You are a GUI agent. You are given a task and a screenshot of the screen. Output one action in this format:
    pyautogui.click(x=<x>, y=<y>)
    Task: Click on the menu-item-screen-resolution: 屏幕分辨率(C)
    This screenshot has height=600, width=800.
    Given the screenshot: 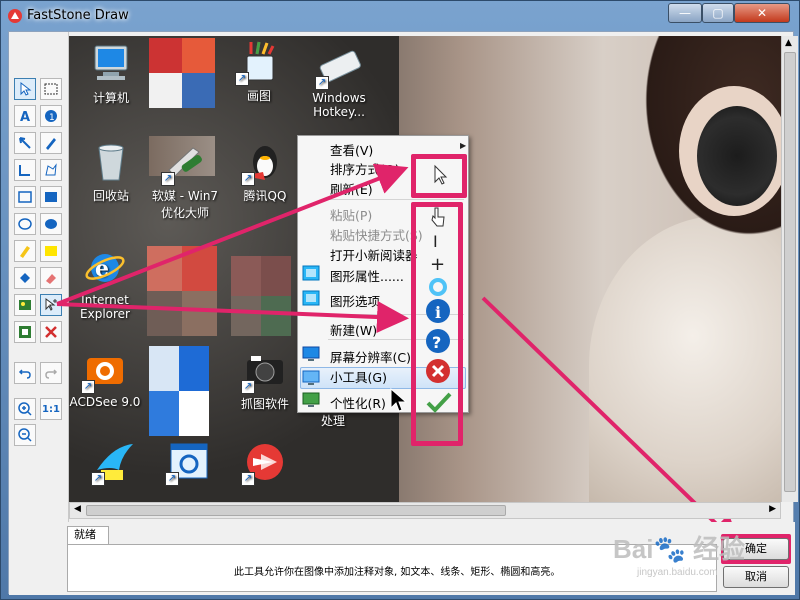 What is the action you would take?
    pyautogui.click(x=370, y=356)
    